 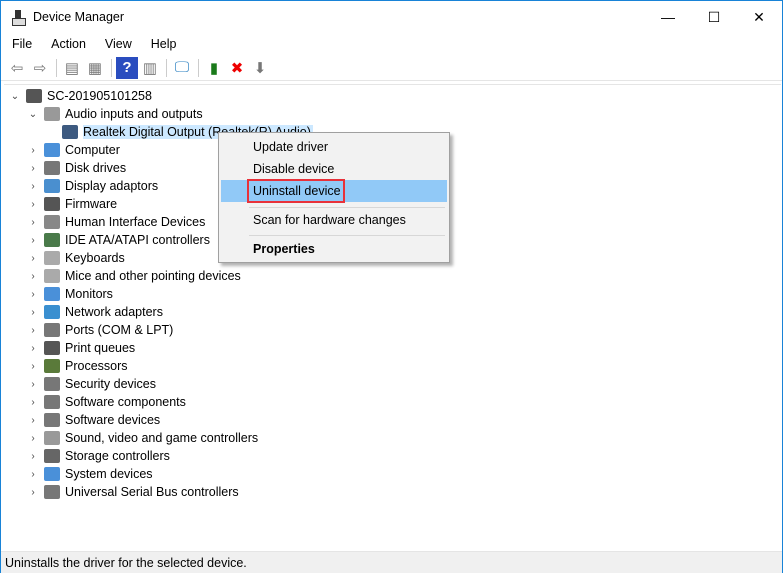 I want to click on uninstall-icon: ✖, so click(x=237, y=68).